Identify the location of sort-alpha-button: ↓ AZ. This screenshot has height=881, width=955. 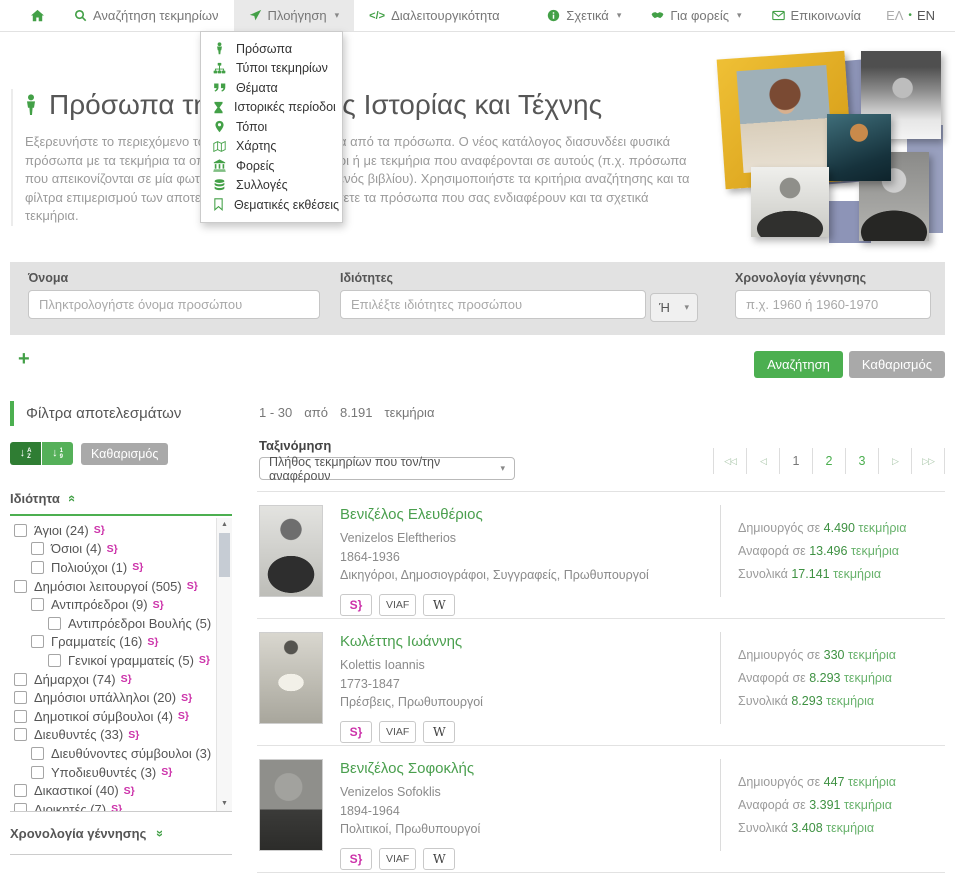
(25, 453).